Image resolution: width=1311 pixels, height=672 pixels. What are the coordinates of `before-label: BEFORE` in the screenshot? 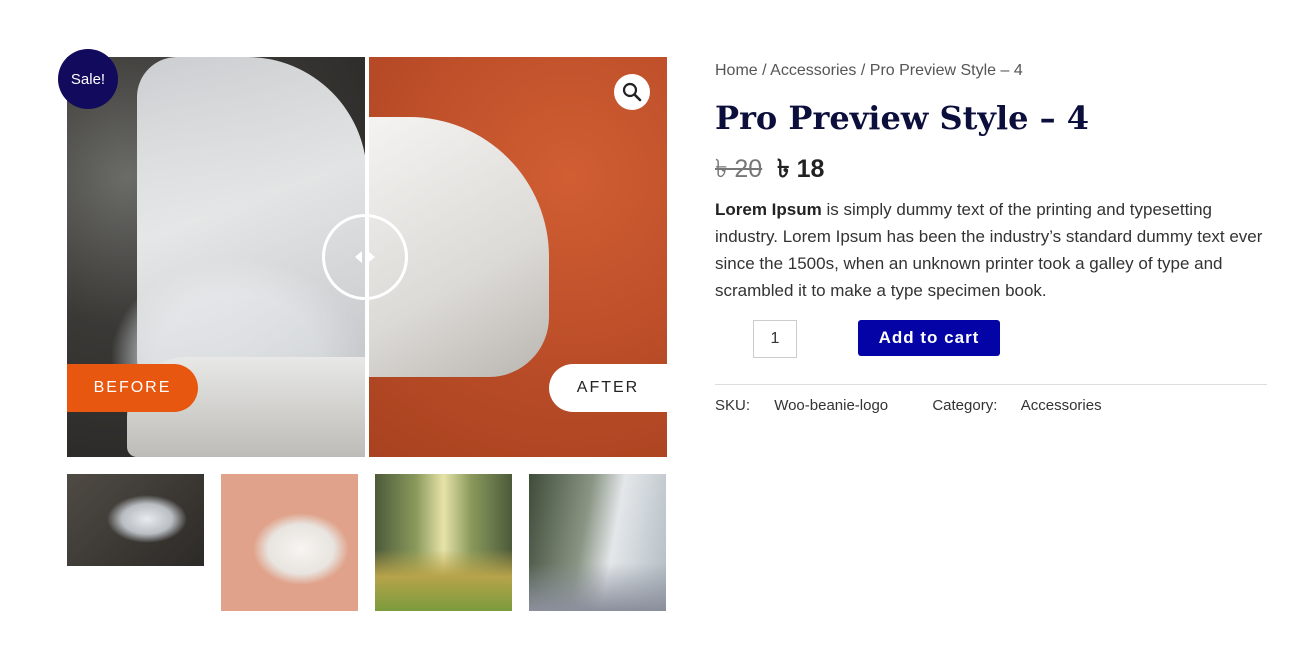 It's located at (132, 388).